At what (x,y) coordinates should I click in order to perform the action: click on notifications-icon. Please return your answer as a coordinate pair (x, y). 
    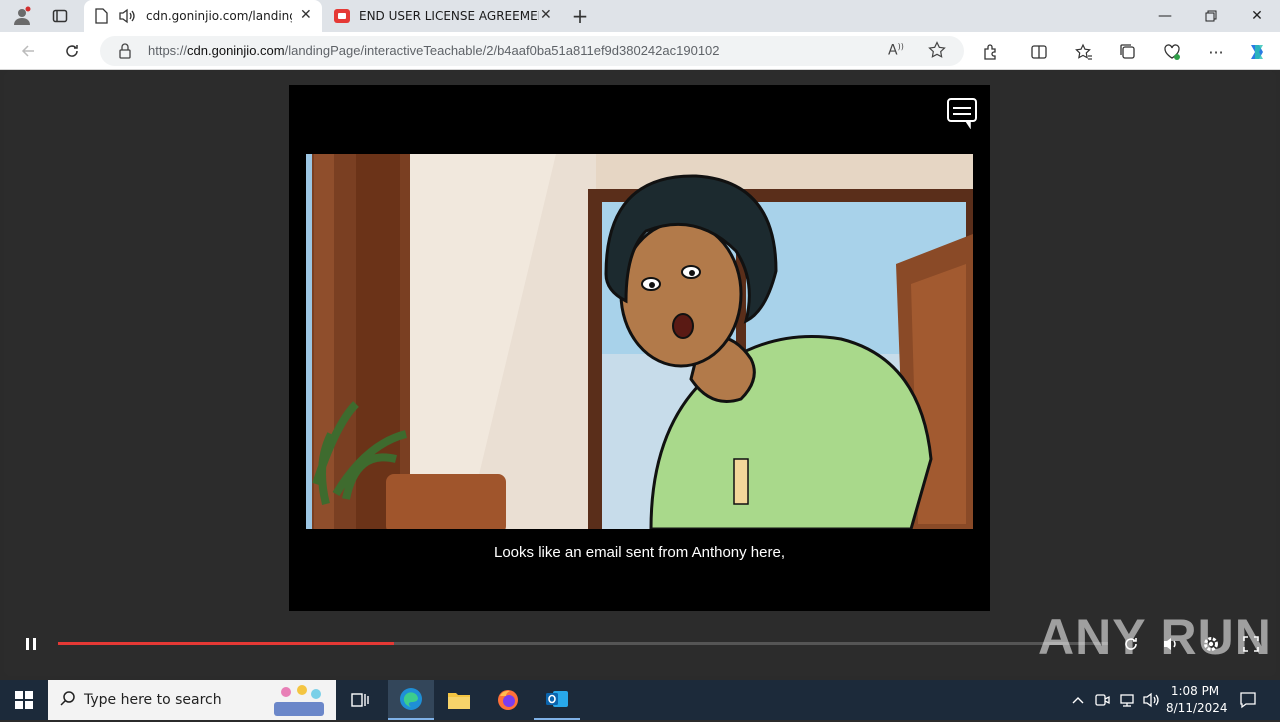
    Looking at the image, I should click on (1248, 700).